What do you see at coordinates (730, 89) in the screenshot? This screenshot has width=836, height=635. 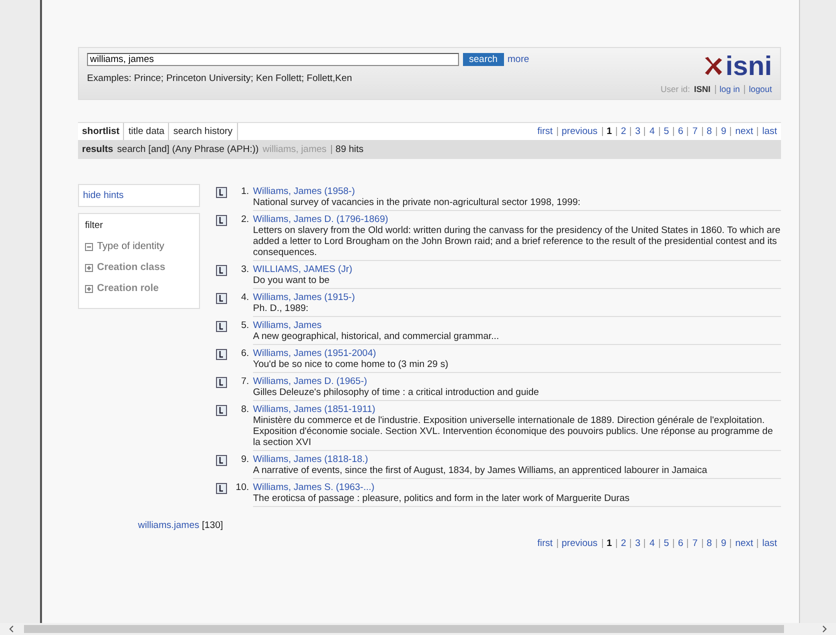 I see `login-link: log in` at bounding box center [730, 89].